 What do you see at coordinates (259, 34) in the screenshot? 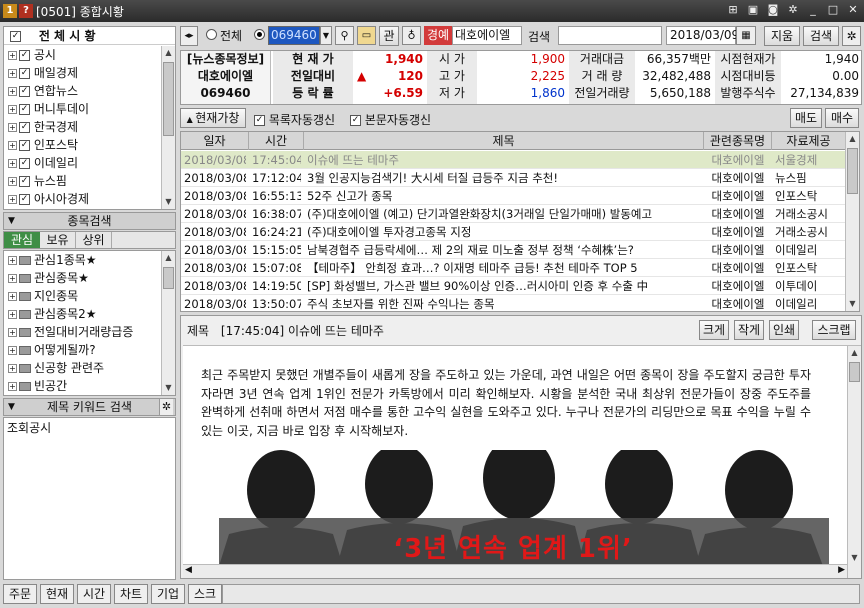
I see `radio-code` at bounding box center [259, 34].